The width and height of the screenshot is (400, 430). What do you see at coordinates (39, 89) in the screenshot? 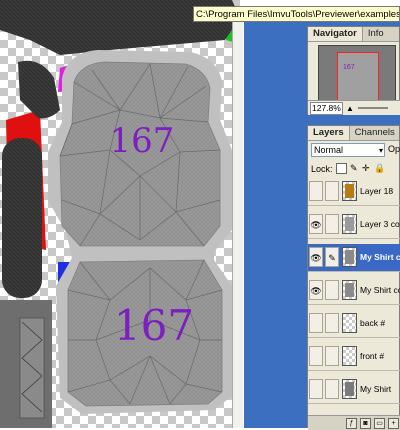
I see `left-dark-piece` at bounding box center [39, 89].